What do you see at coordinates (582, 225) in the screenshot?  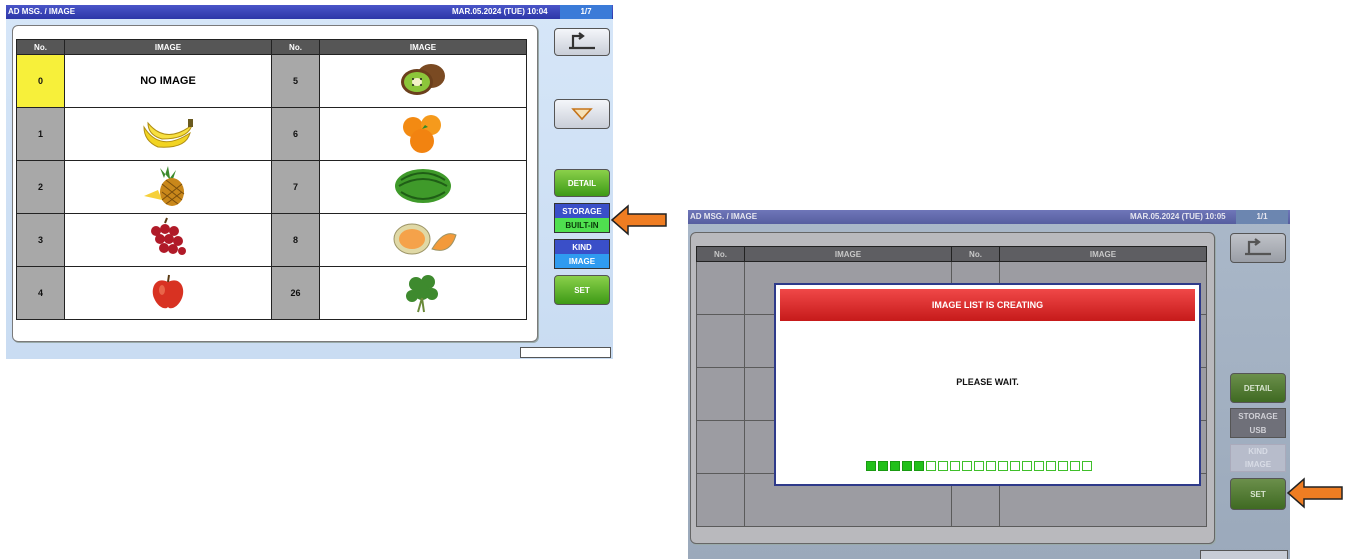 I see `storage-value: BUILT-IN` at bounding box center [582, 225].